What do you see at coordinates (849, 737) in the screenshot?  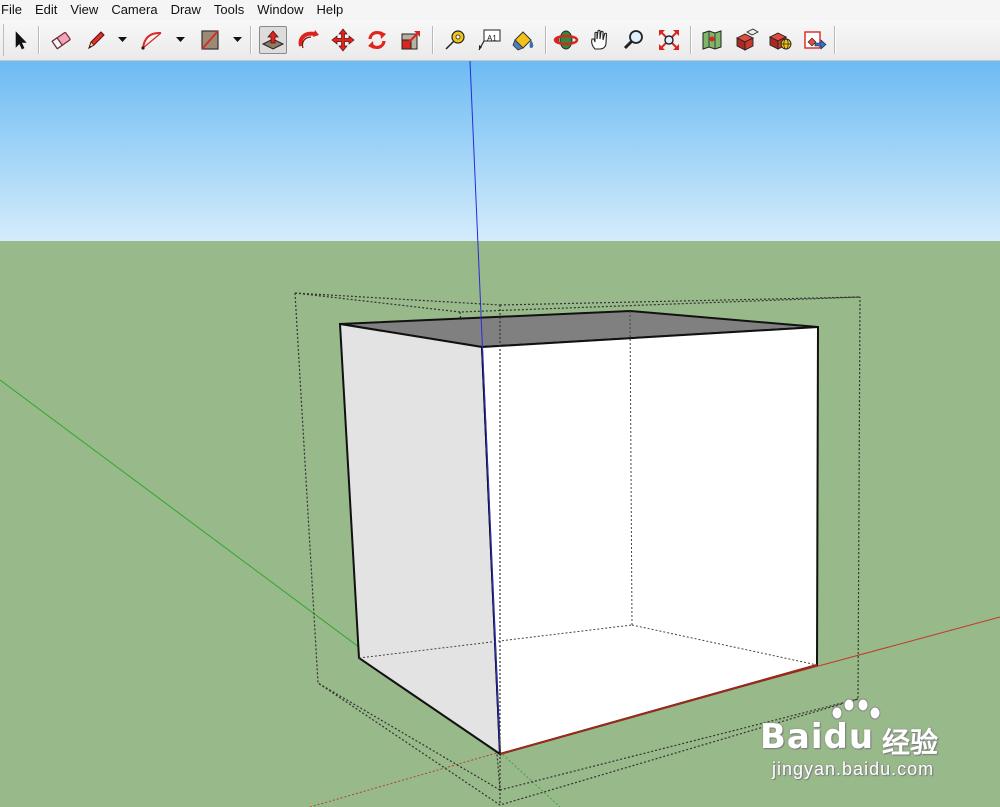 I see `watermark-brand-du: du` at bounding box center [849, 737].